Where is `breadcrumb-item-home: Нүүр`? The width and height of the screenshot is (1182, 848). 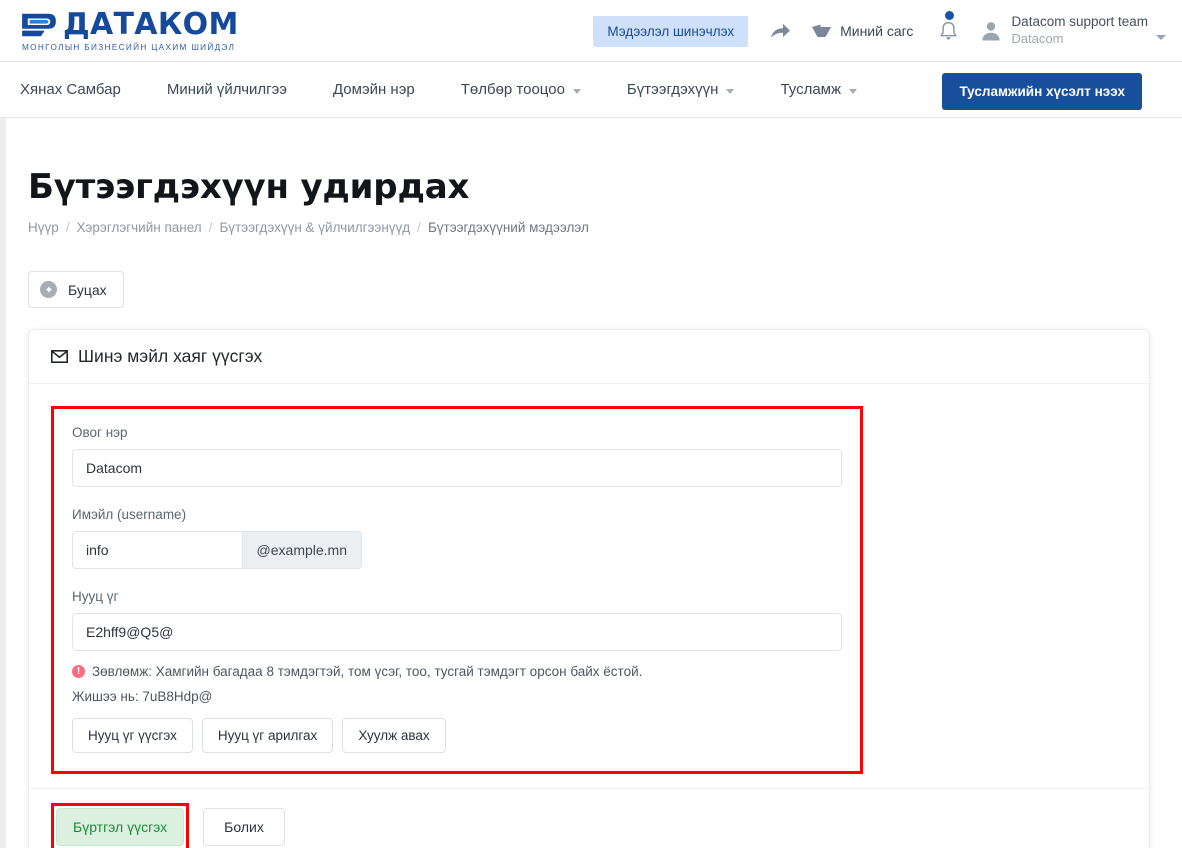
breadcrumb-item-home: Нүүр is located at coordinates (43, 227).